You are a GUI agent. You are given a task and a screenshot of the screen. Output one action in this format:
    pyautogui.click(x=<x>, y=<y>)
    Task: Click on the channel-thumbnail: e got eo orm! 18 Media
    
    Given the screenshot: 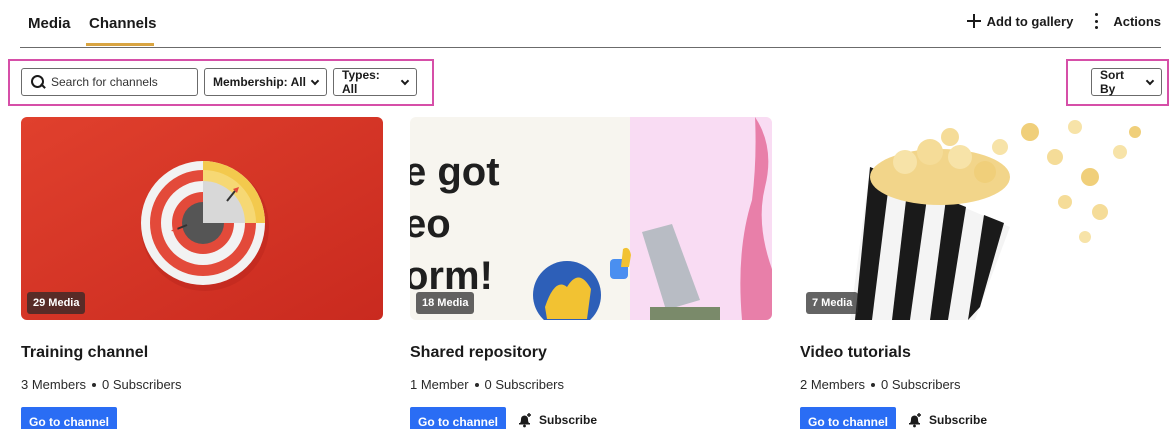 What is the action you would take?
    pyautogui.click(x=591, y=218)
    